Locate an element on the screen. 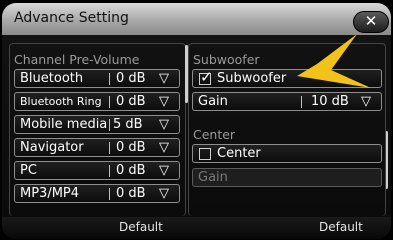  row-label: Bluetooth Ring is located at coordinates (61, 101).